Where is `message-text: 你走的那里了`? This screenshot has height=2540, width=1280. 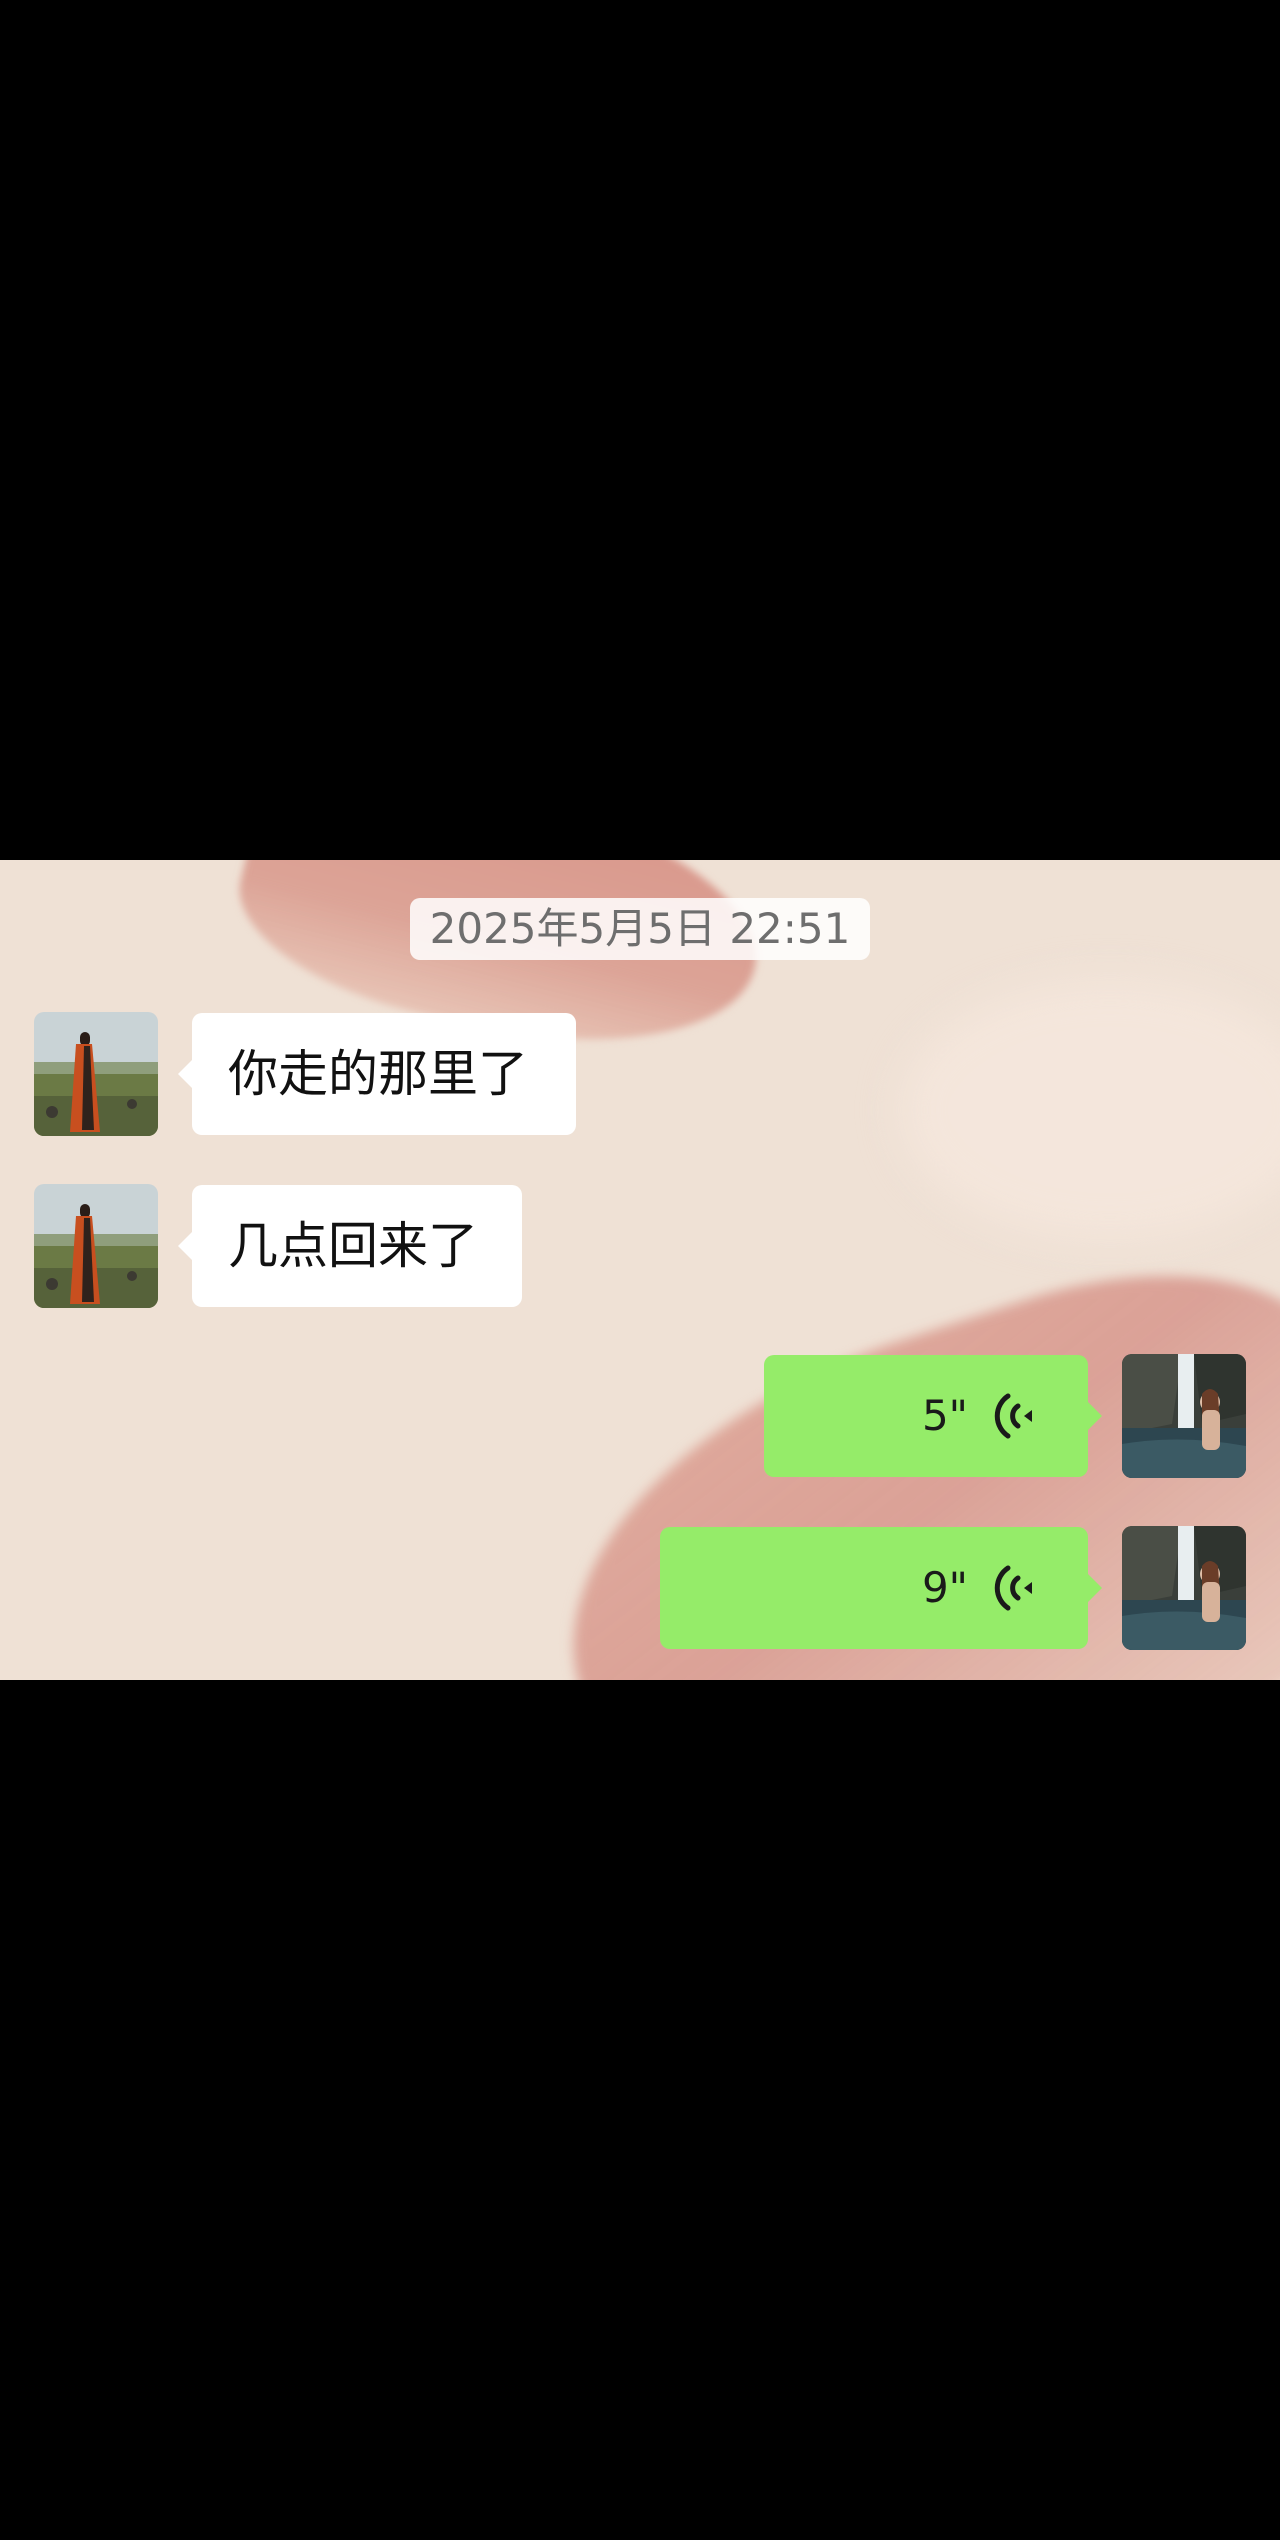
message-text: 你走的那里了 is located at coordinates (378, 1074).